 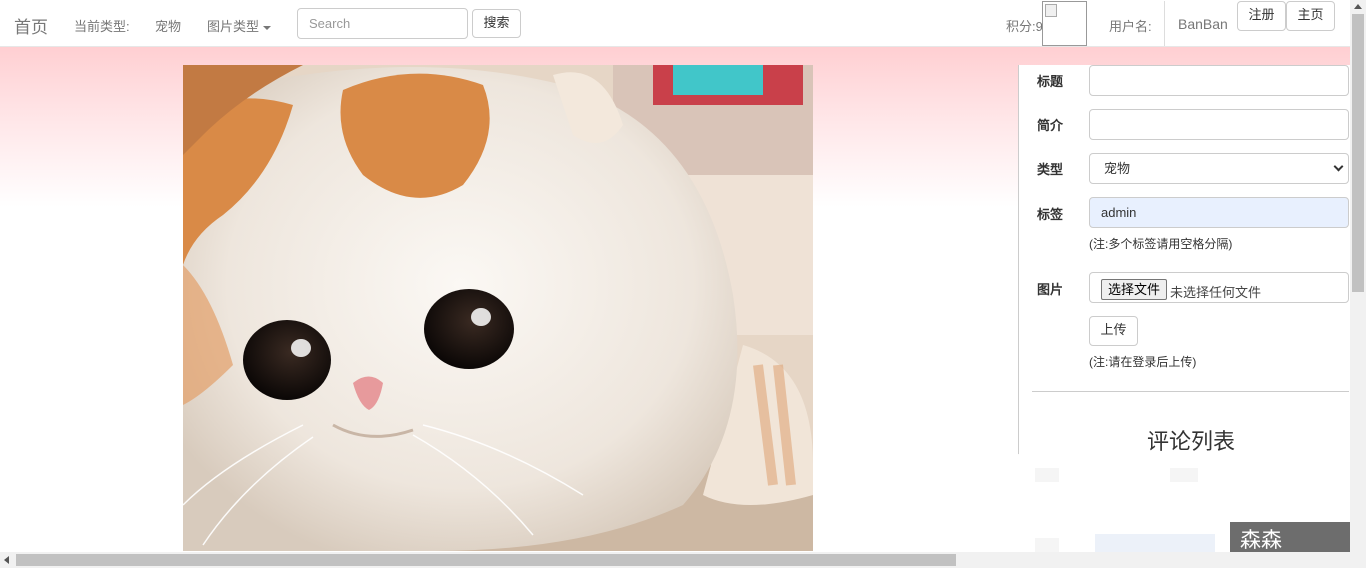 What do you see at coordinates (1219, 168) in the screenshot?
I see `type-select: 宠物` at bounding box center [1219, 168].